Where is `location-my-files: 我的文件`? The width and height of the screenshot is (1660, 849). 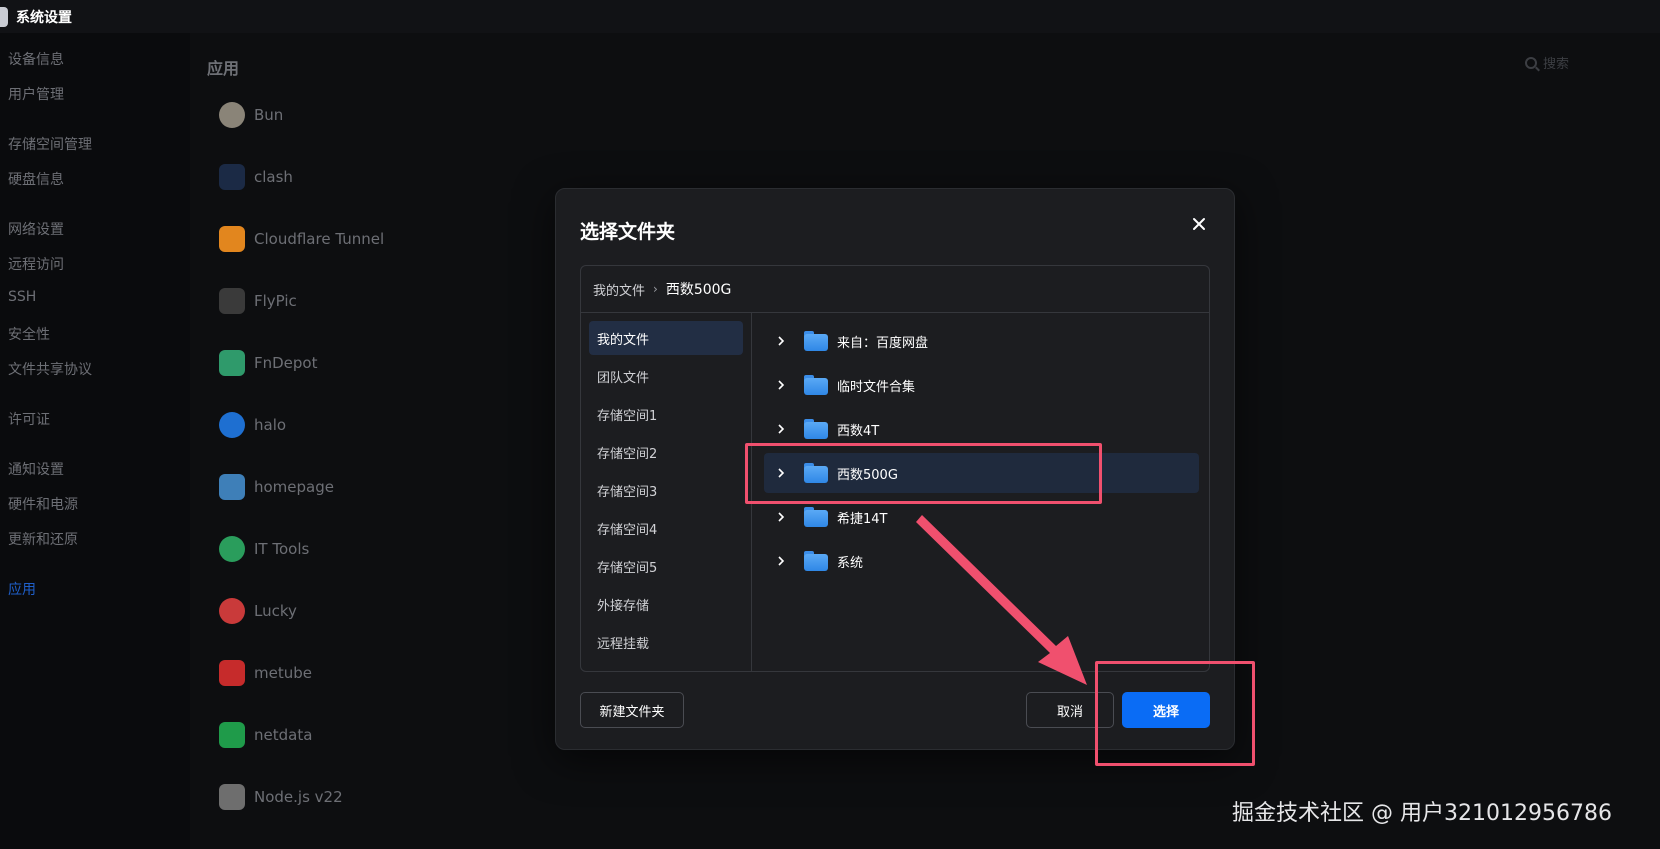
location-my-files: 我的文件 is located at coordinates (666, 338).